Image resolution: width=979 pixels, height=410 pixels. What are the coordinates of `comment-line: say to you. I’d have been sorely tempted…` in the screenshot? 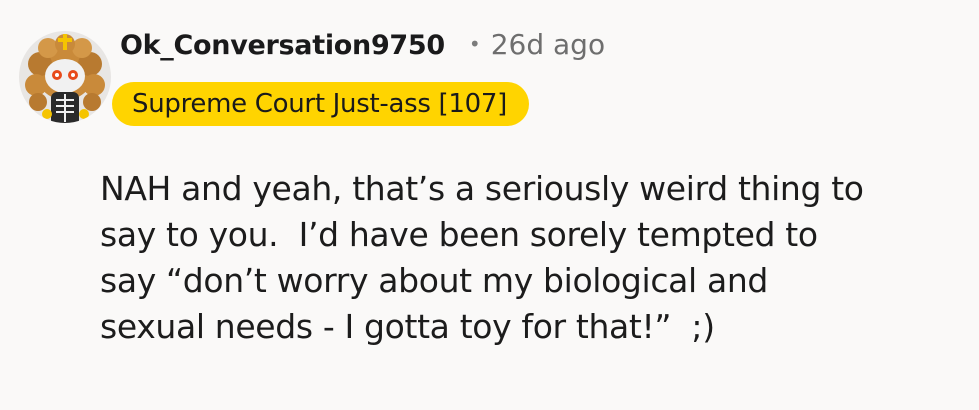 It's located at (459, 234).